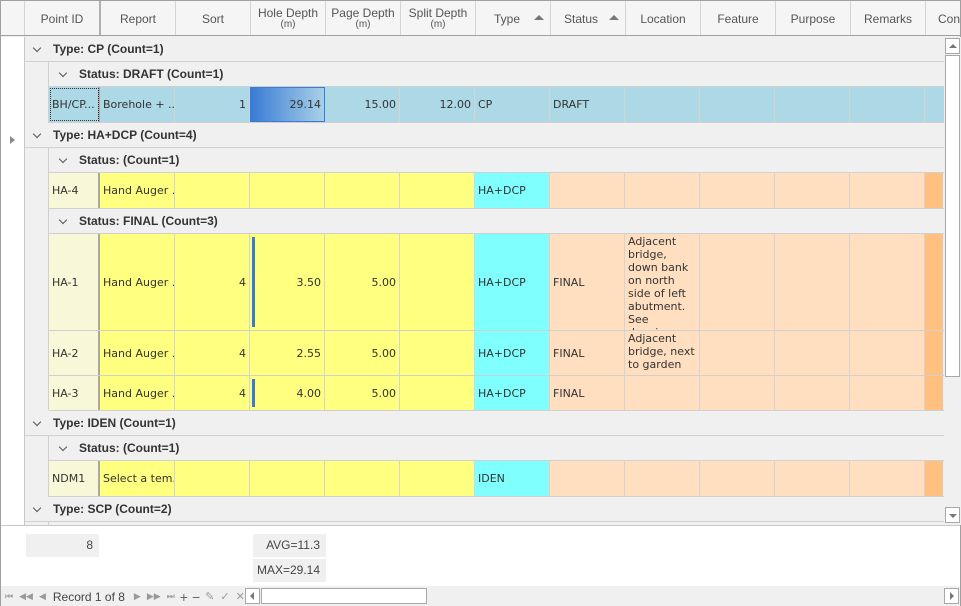 The width and height of the screenshot is (961, 606). Describe the element at coordinates (9, 596) in the screenshot. I see `first-record-icon: ⏮` at that location.